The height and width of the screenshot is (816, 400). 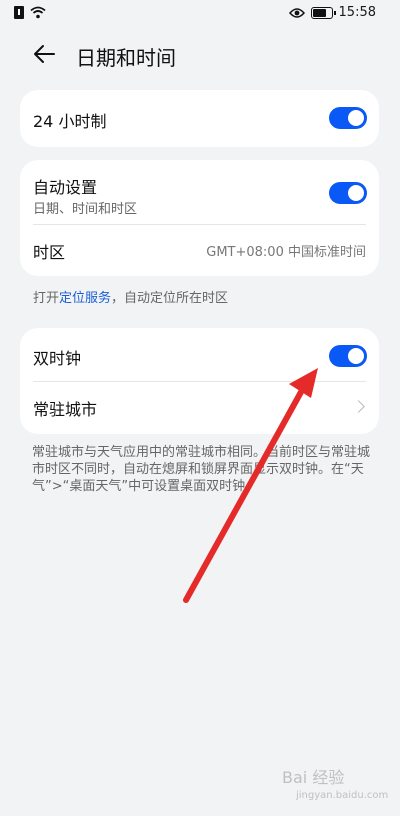 I want to click on card-dual-clock: 双时钟 常驻城市, so click(x=199, y=381).